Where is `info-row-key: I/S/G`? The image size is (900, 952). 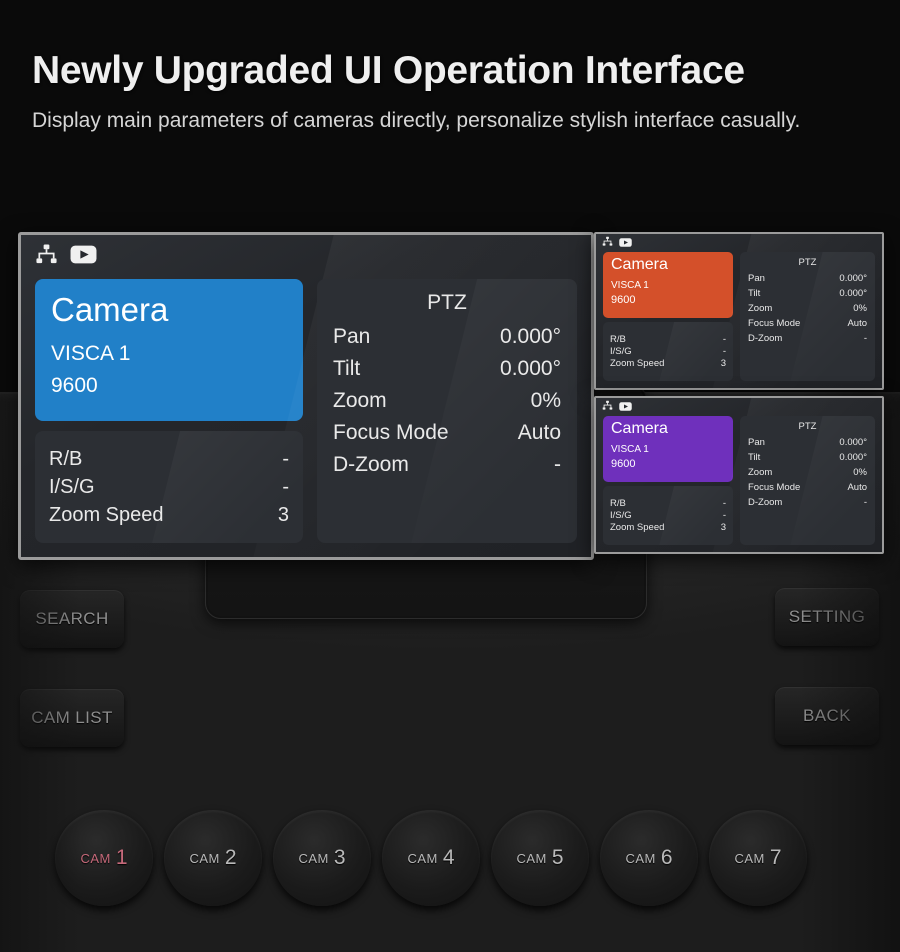
info-row-key: I/S/G is located at coordinates (72, 486).